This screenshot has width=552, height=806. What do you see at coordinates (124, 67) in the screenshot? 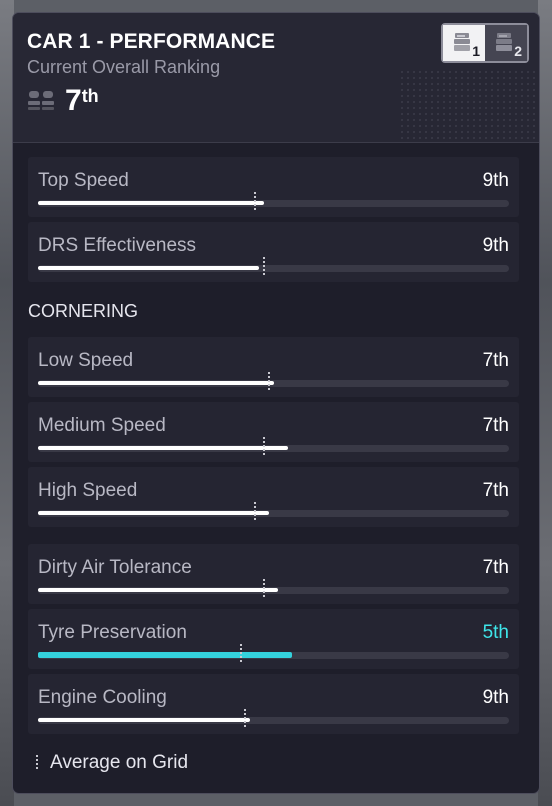
I see `ranking-subtitle: Current Overall Ranking` at bounding box center [124, 67].